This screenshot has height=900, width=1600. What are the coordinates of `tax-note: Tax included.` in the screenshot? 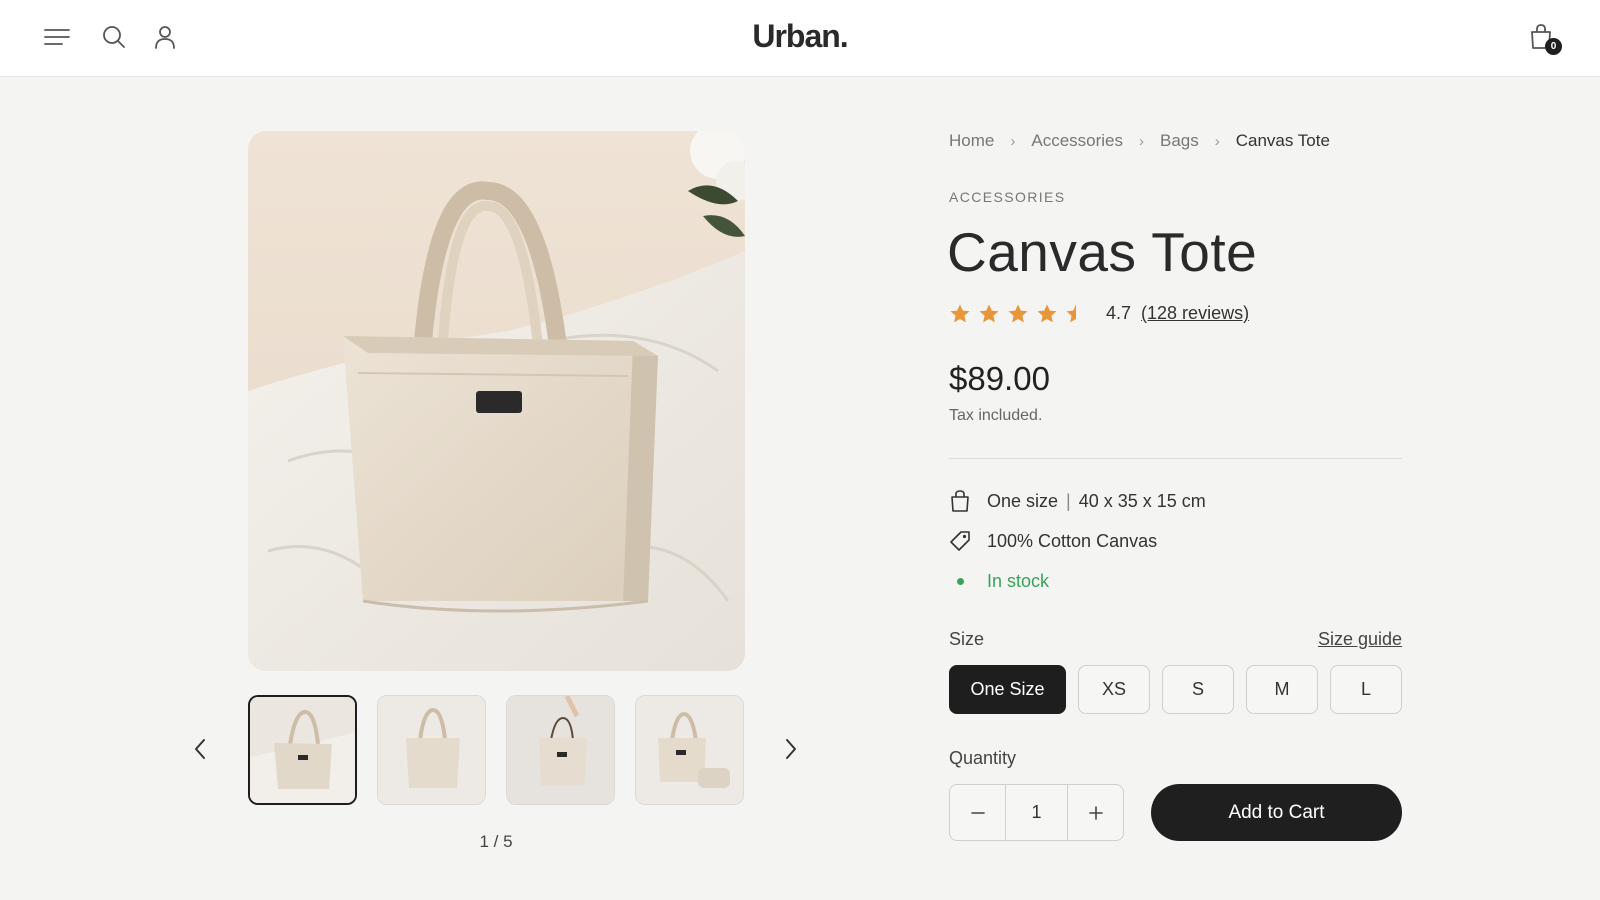 It's located at (996, 415).